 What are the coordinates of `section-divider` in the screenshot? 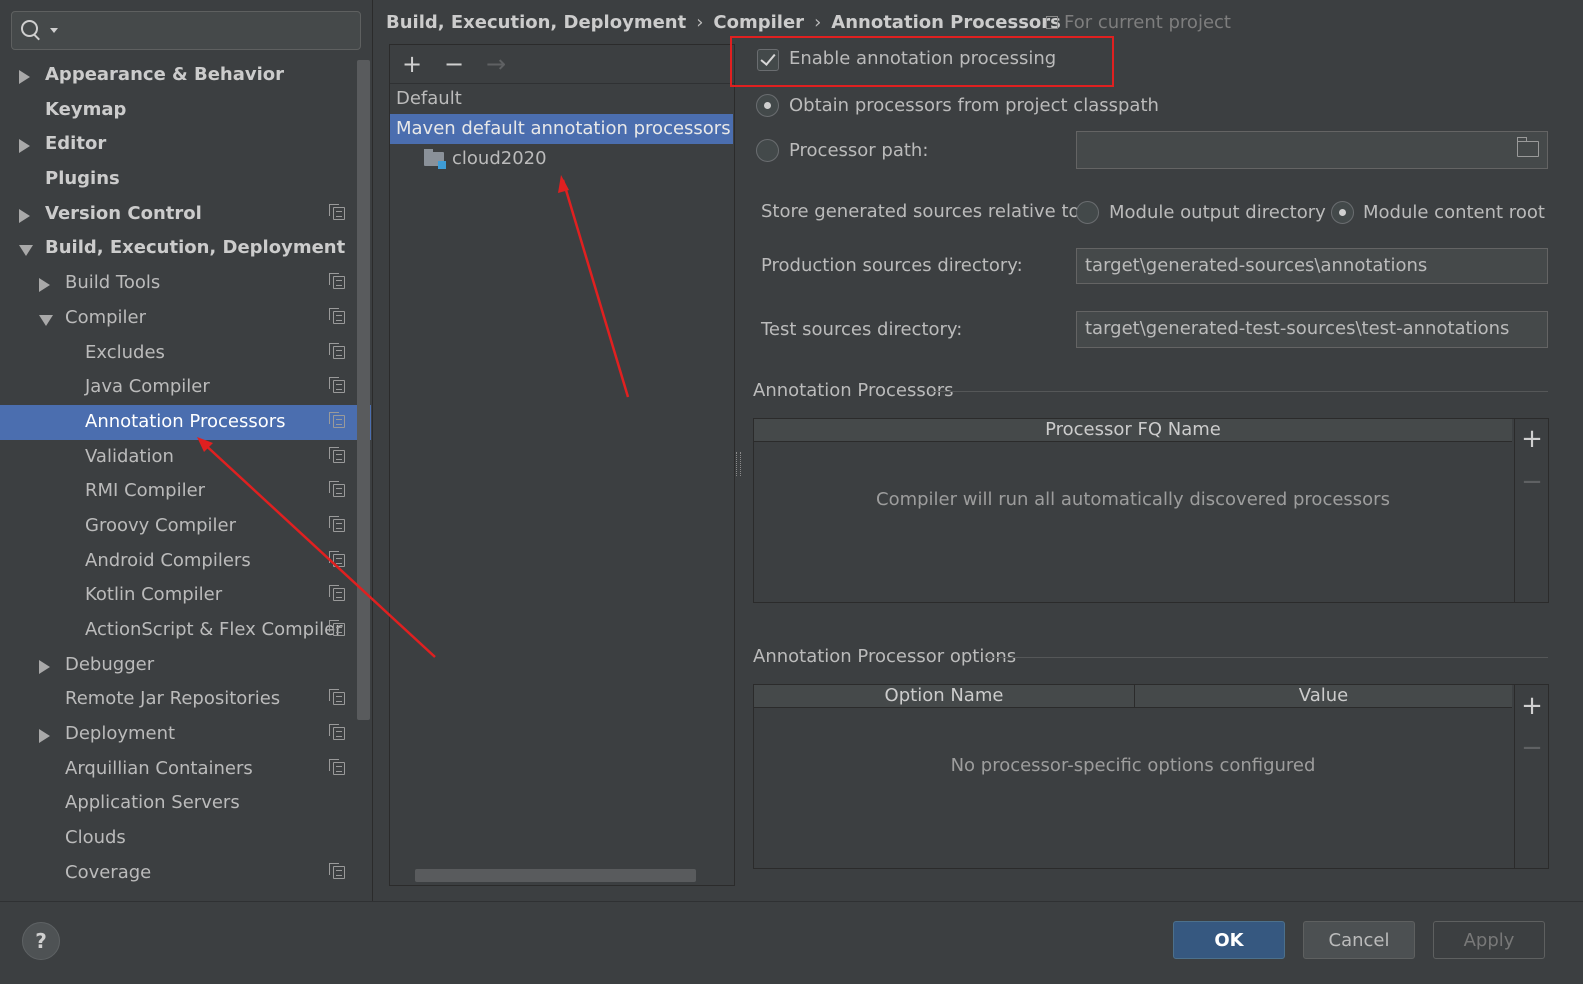 It's located at (1266, 657).